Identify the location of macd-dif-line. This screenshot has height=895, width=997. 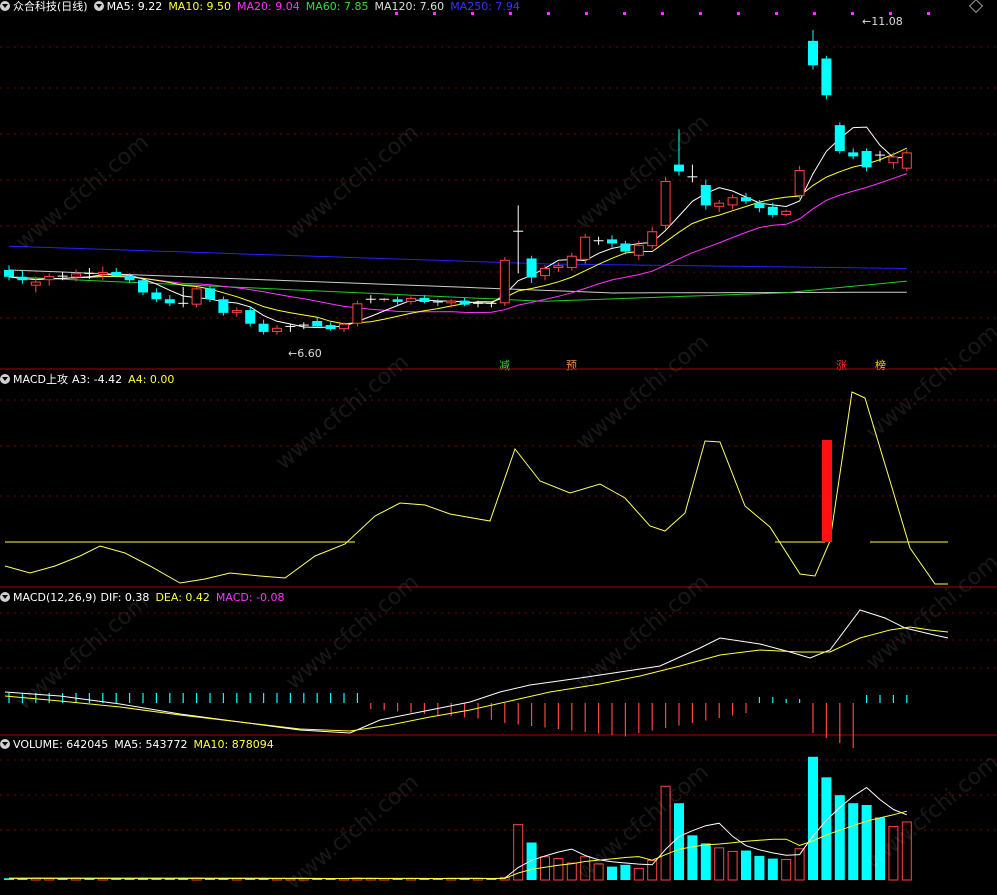
(476, 671).